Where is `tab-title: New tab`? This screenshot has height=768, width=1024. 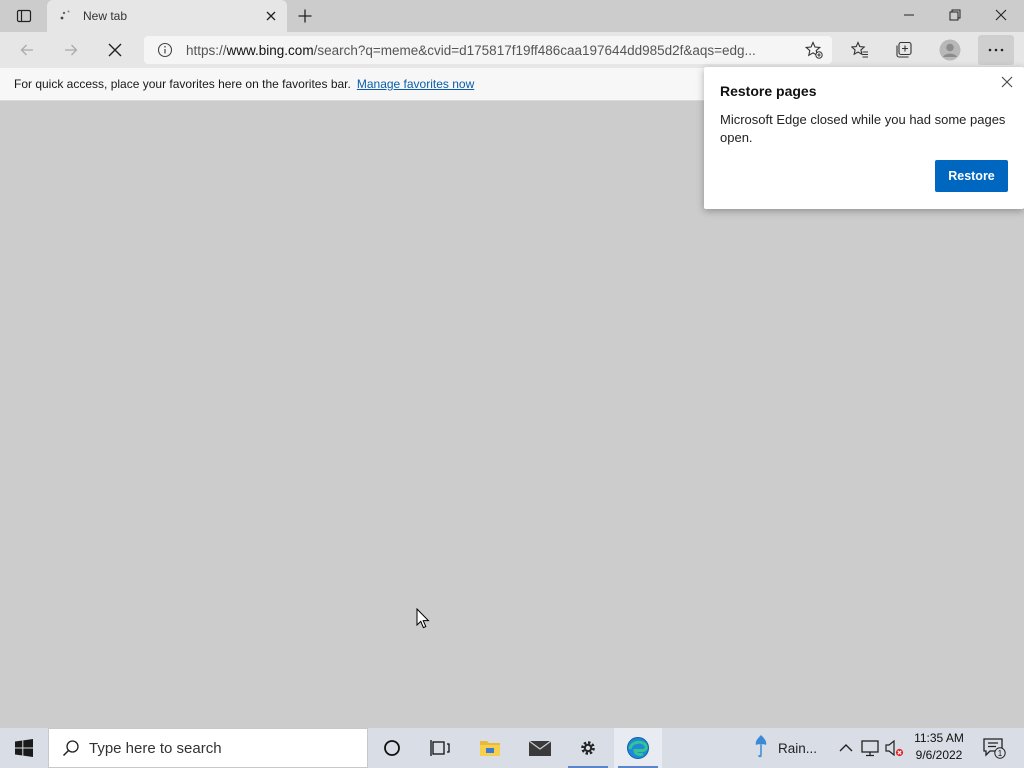 tab-title: New tab is located at coordinates (105, 16).